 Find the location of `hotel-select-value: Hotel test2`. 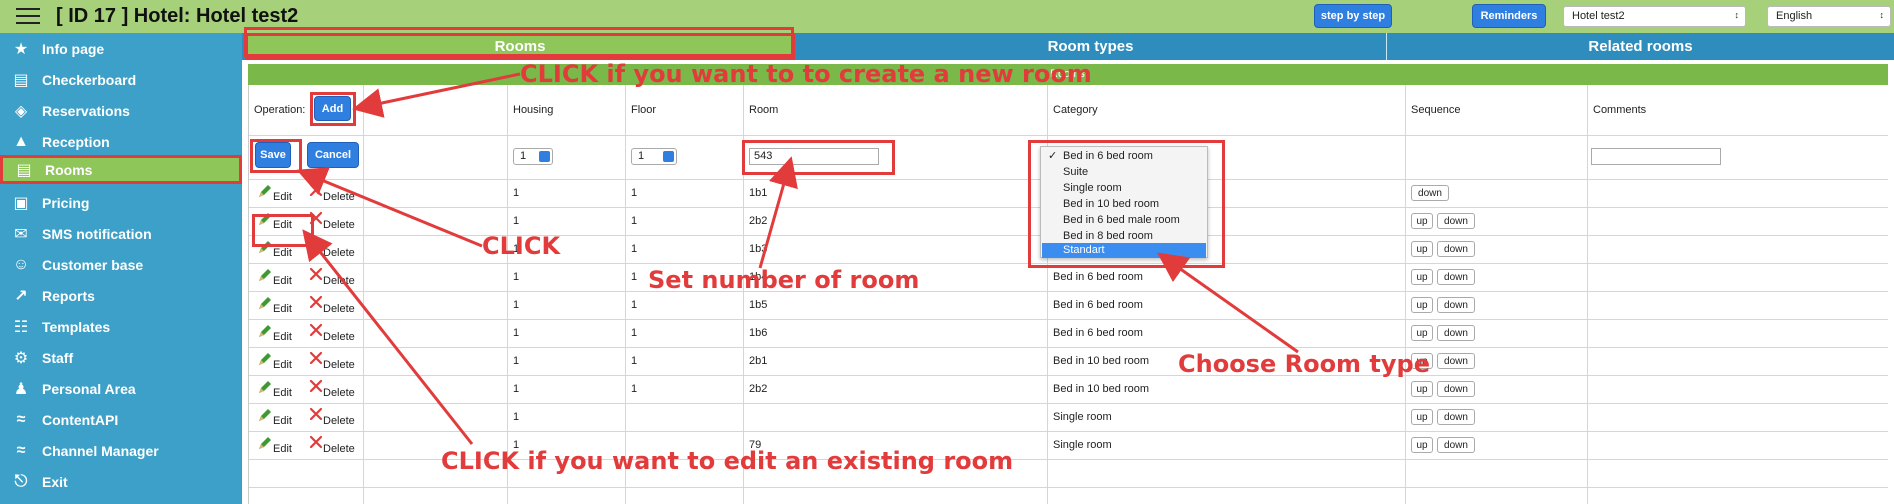

hotel-select-value: Hotel test2 is located at coordinates (1598, 16).